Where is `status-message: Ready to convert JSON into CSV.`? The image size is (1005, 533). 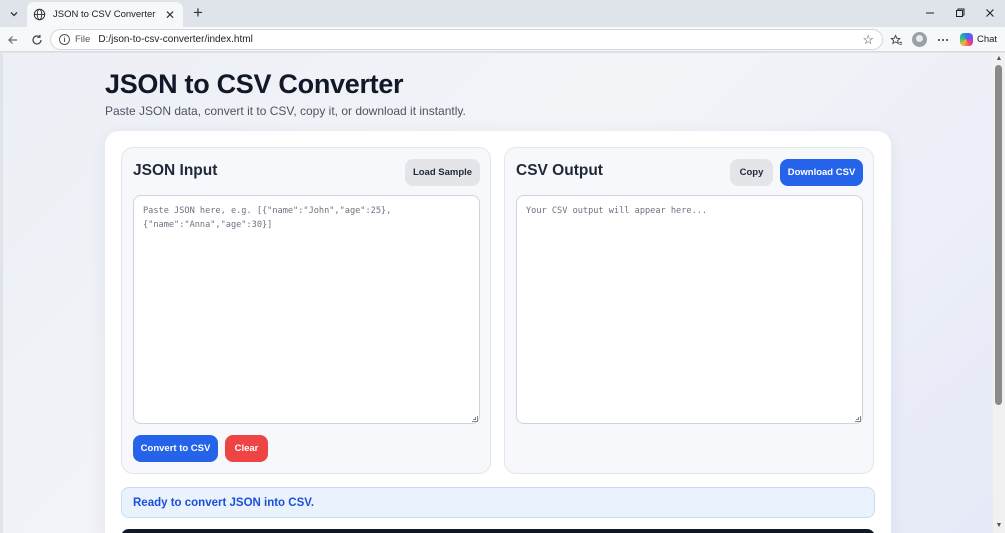 status-message: Ready to convert JSON into CSV. is located at coordinates (498, 502).